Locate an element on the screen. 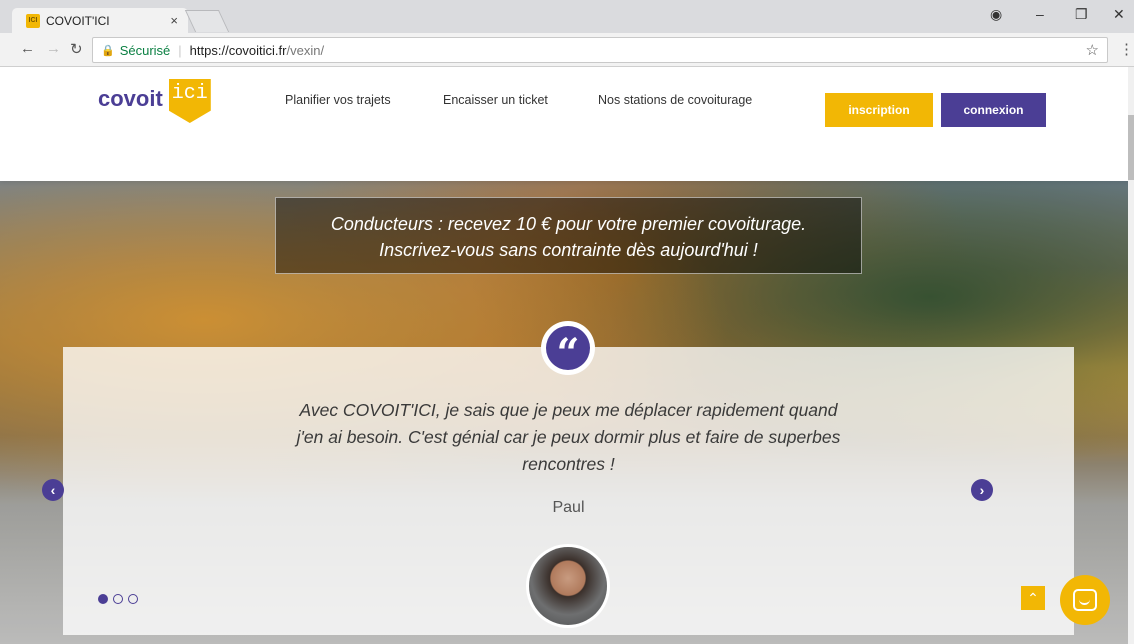 The width and height of the screenshot is (1134, 644). avatar-photo is located at coordinates (568, 586).